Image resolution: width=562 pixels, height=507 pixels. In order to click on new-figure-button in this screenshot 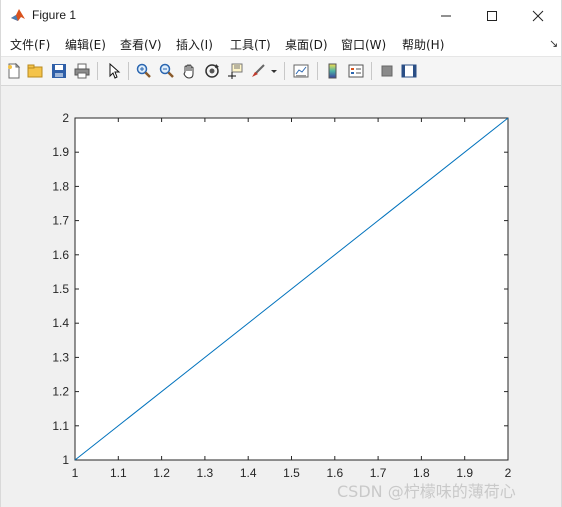, I will do `click(14, 71)`.